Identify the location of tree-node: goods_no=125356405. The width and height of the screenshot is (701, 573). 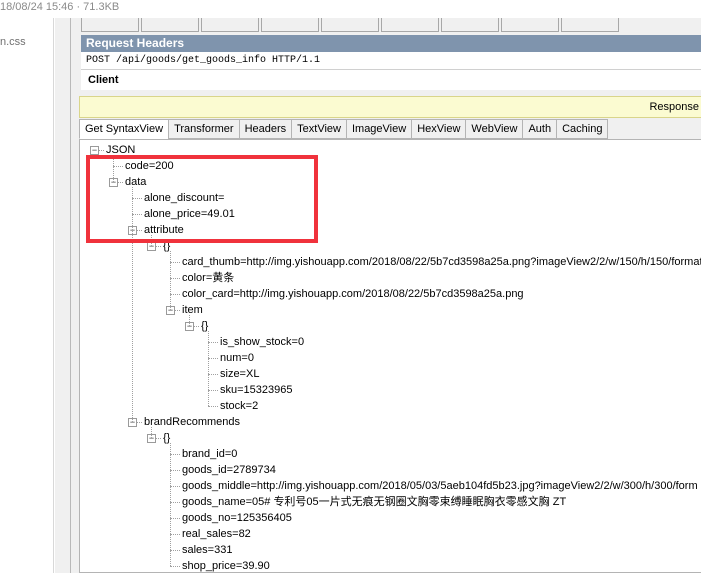
(237, 518).